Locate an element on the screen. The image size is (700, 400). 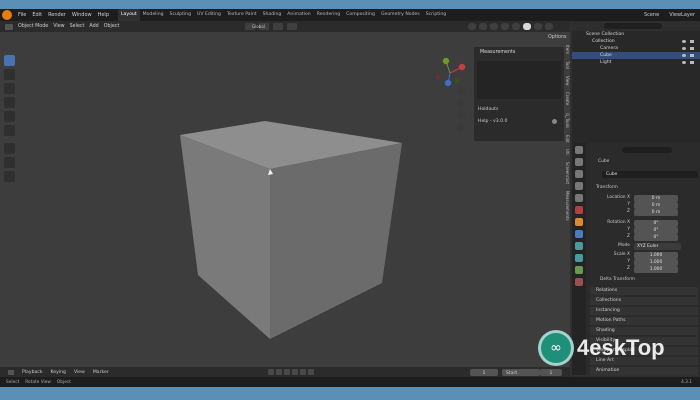
play-reverse-icon is located at coordinates (287, 372).